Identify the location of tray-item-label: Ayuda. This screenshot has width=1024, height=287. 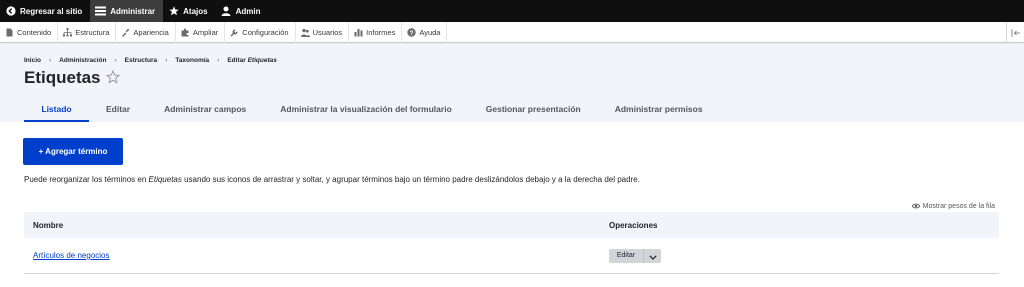
(430, 32).